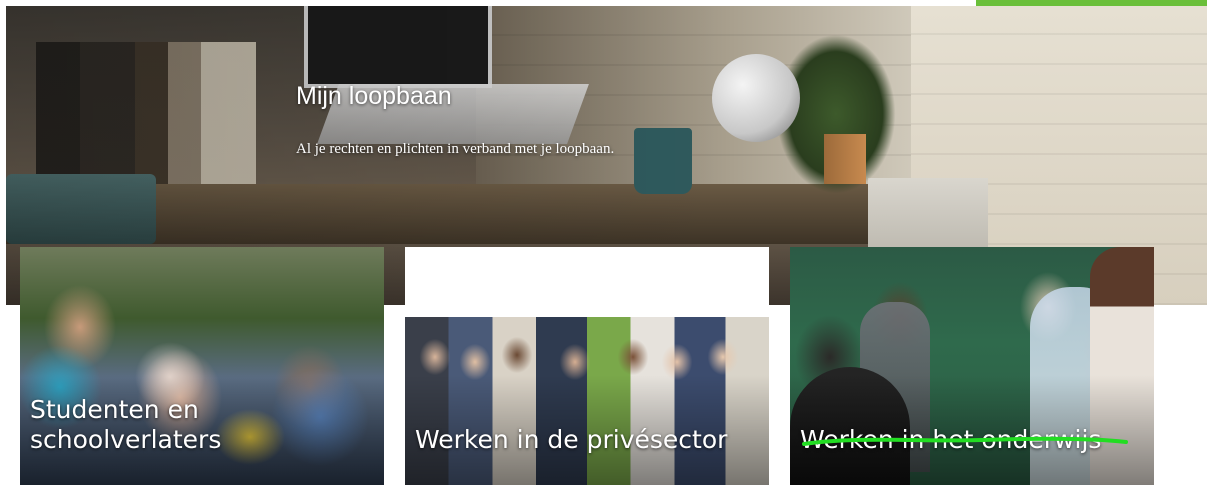 Image resolution: width=1207 pixels, height=485 pixels. Describe the element at coordinates (950, 440) in the screenshot. I see `card-title: Werken in het onderwijs` at that location.